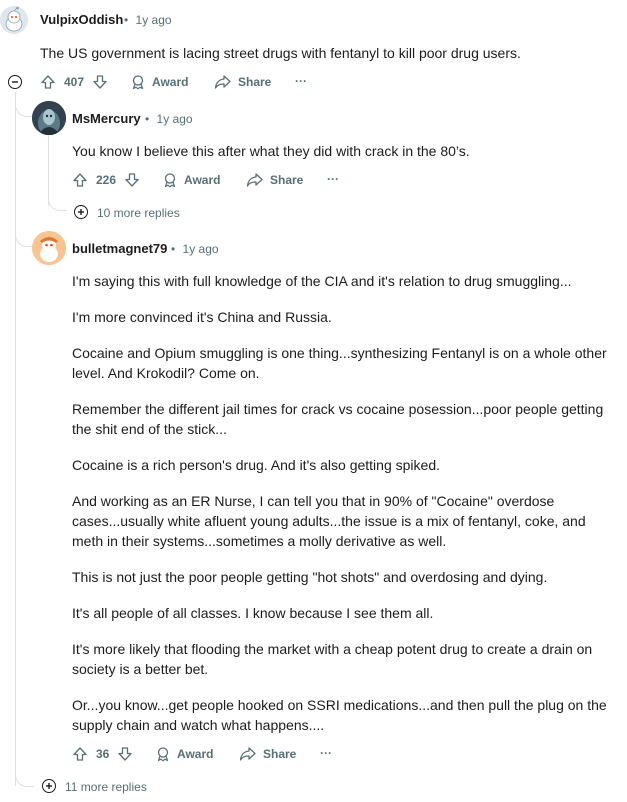 The height and width of the screenshot is (802, 627). Describe the element at coordinates (81, 19) in the screenshot. I see `comment-username: VulpixOddish` at that location.